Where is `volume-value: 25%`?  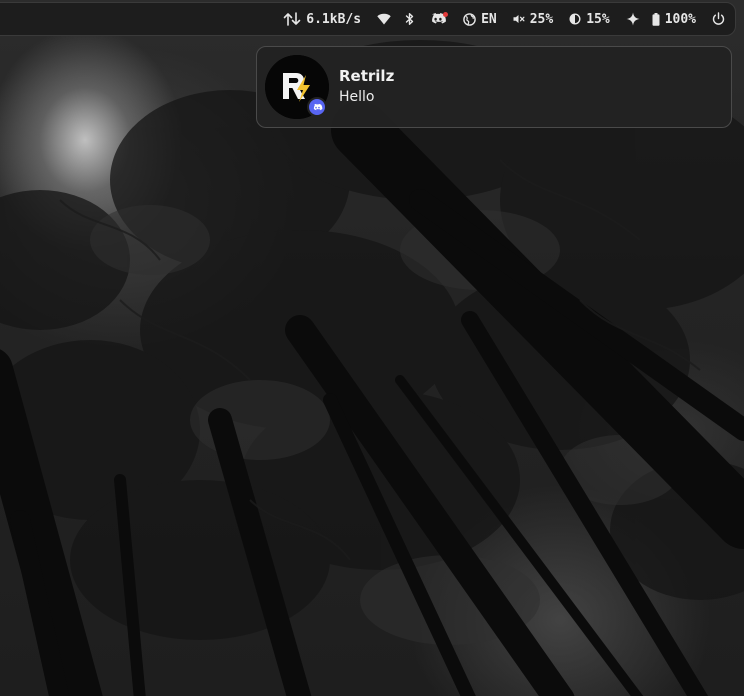 volume-value: 25% is located at coordinates (541, 19).